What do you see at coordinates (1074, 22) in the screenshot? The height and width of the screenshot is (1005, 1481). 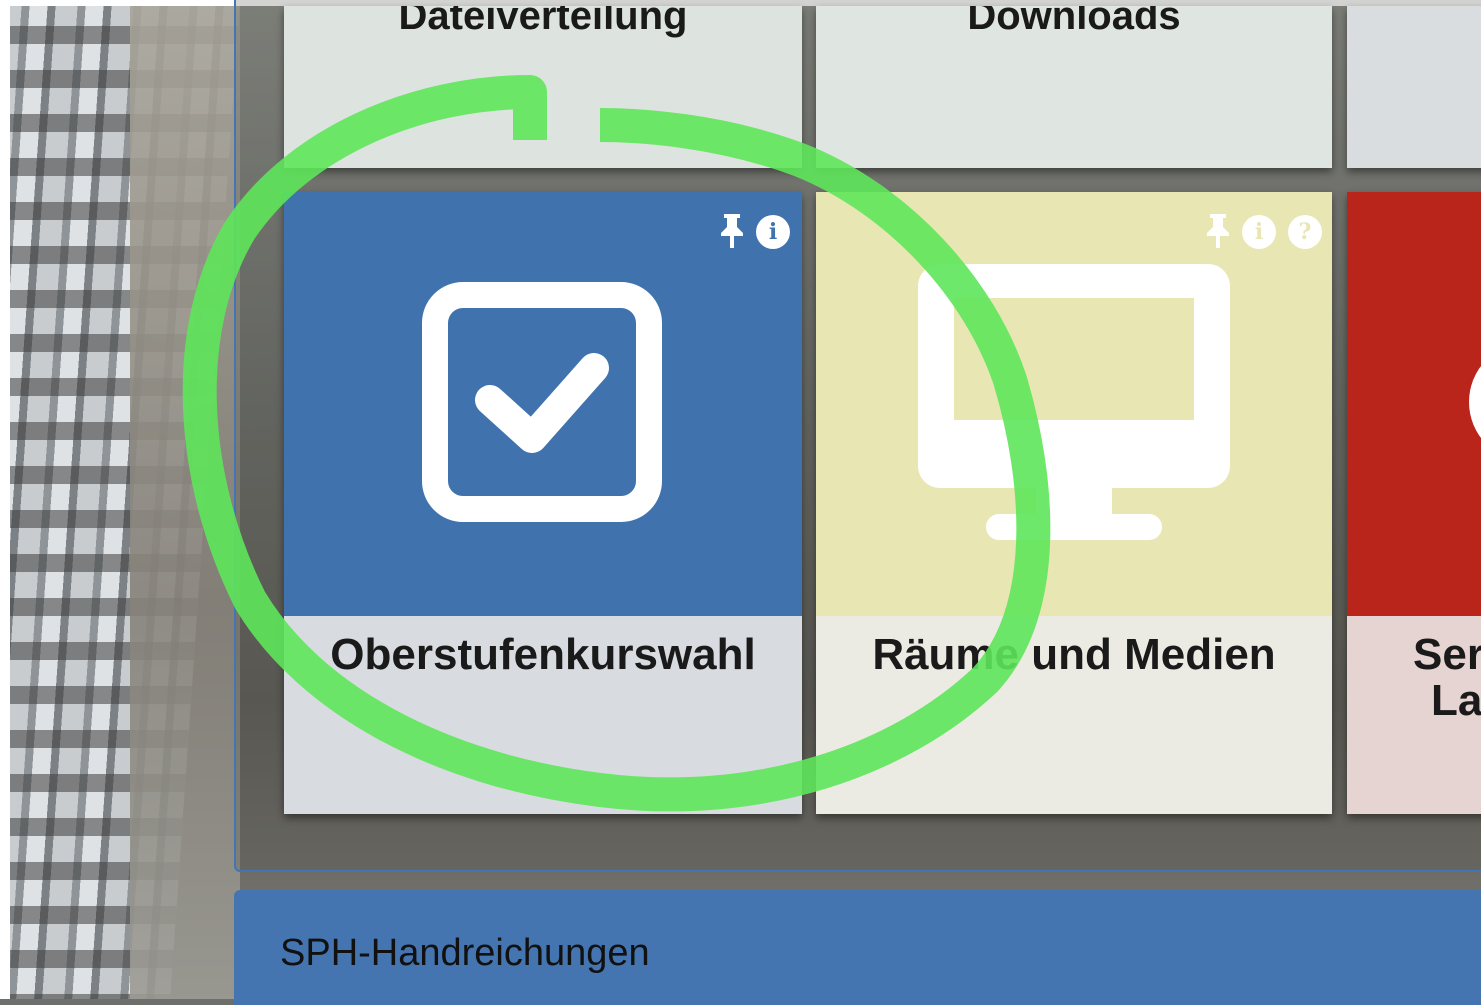 I see `tile-downloads-label: Downloads` at bounding box center [1074, 22].